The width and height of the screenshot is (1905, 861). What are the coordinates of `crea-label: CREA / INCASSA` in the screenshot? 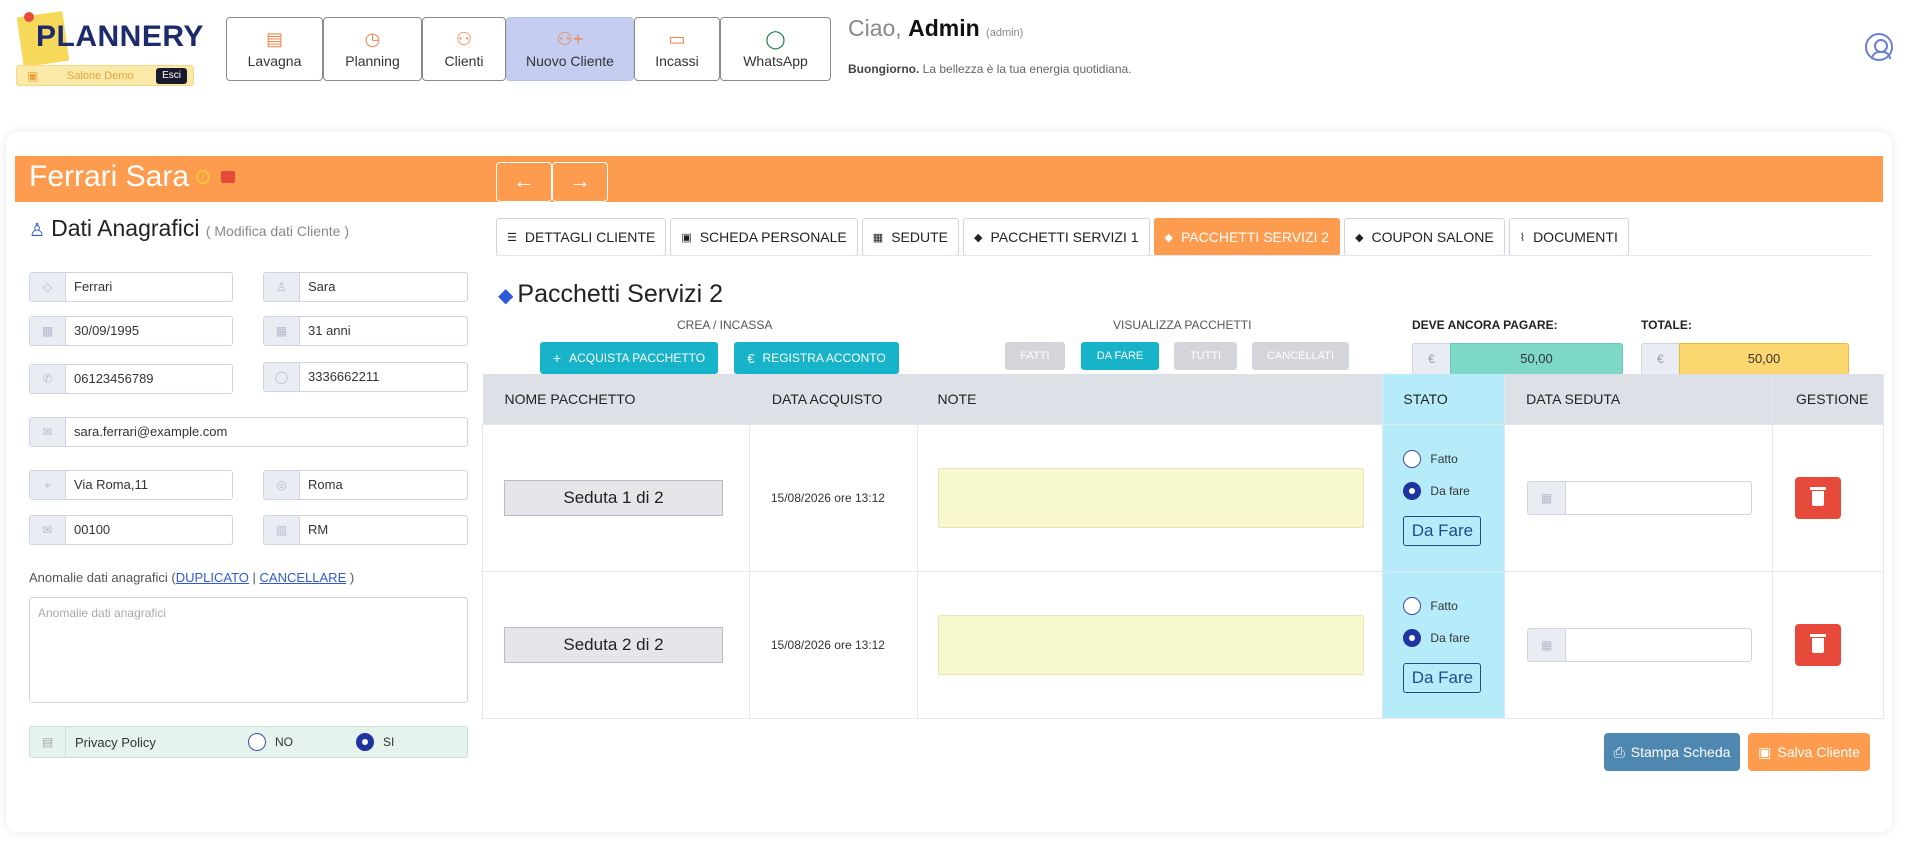 It's located at (725, 325).